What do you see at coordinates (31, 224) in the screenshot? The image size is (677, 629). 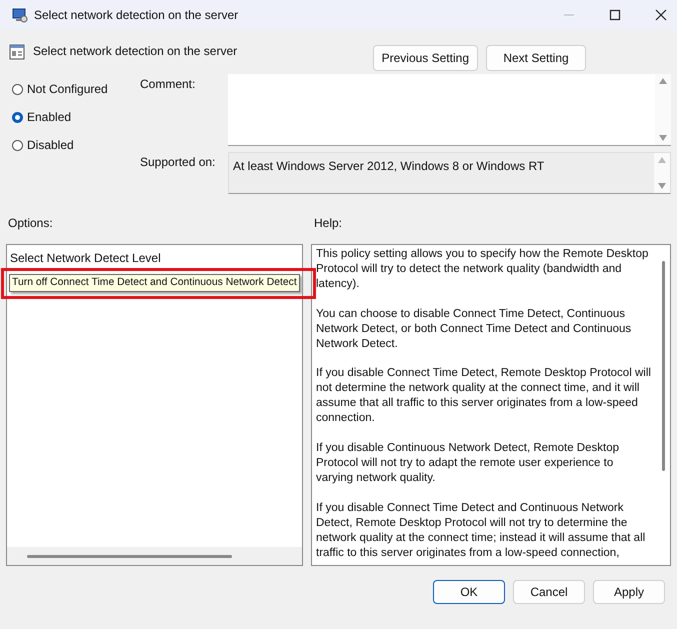 I see `options-label: Options:` at bounding box center [31, 224].